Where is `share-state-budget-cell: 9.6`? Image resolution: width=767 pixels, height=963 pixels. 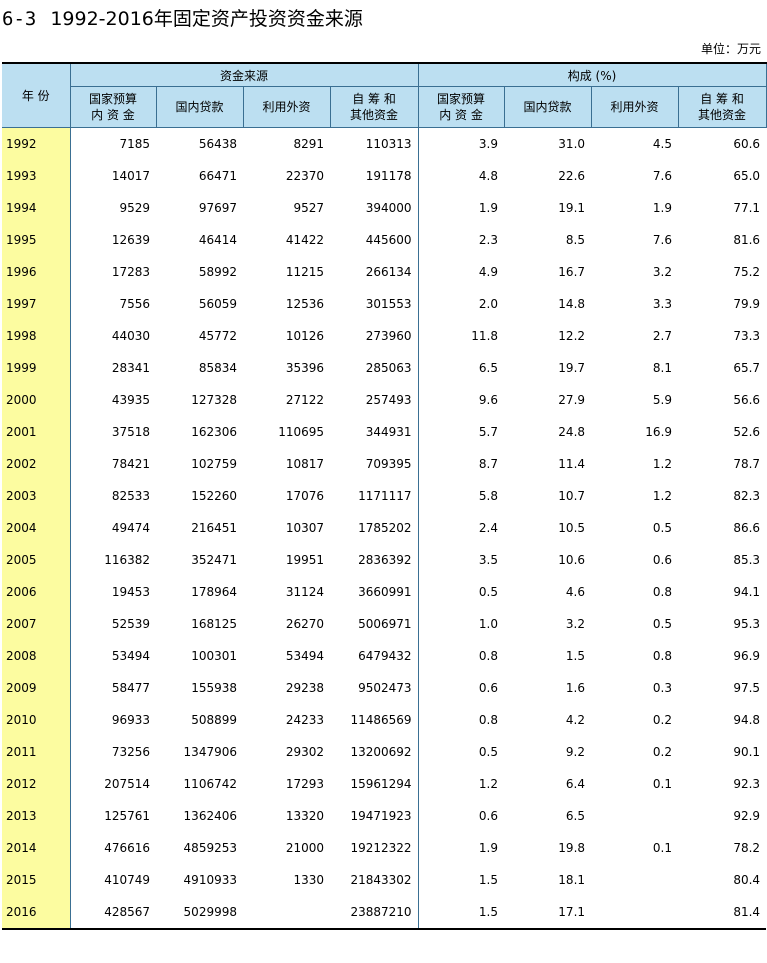
share-state-budget-cell: 9.6 is located at coordinates (488, 400).